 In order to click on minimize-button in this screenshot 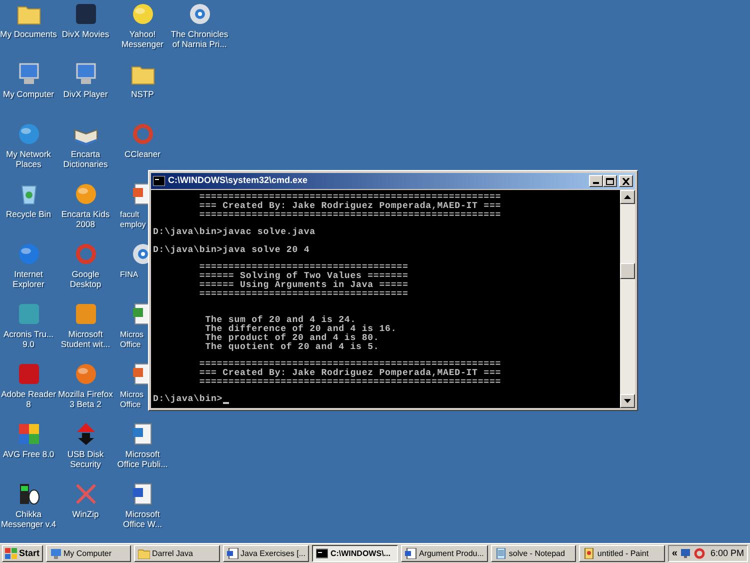, I will do `click(596, 181)`.